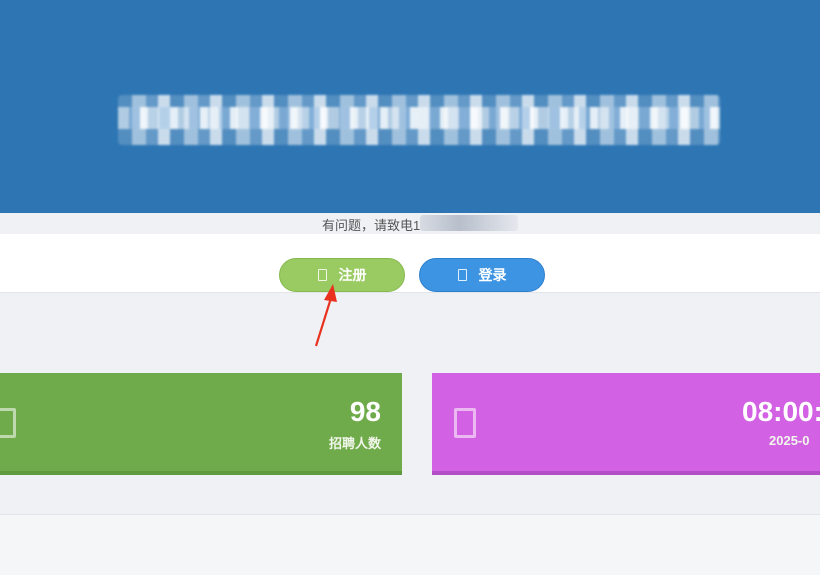 This screenshot has height=575, width=820. What do you see at coordinates (371, 225) in the screenshot?
I see `contact-text: 有问题，请致电1` at bounding box center [371, 225].